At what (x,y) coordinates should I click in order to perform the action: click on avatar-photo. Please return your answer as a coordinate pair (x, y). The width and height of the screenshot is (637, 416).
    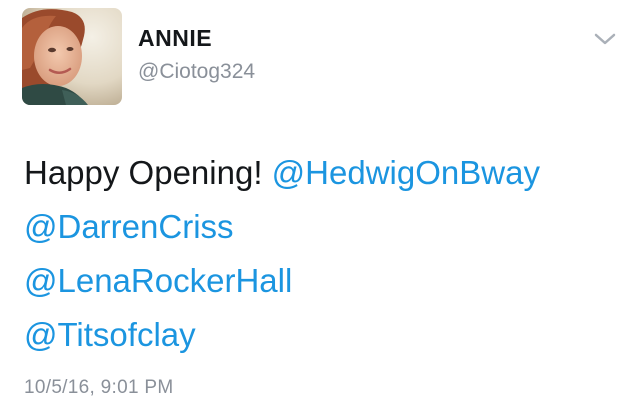
    Looking at the image, I should click on (72, 56).